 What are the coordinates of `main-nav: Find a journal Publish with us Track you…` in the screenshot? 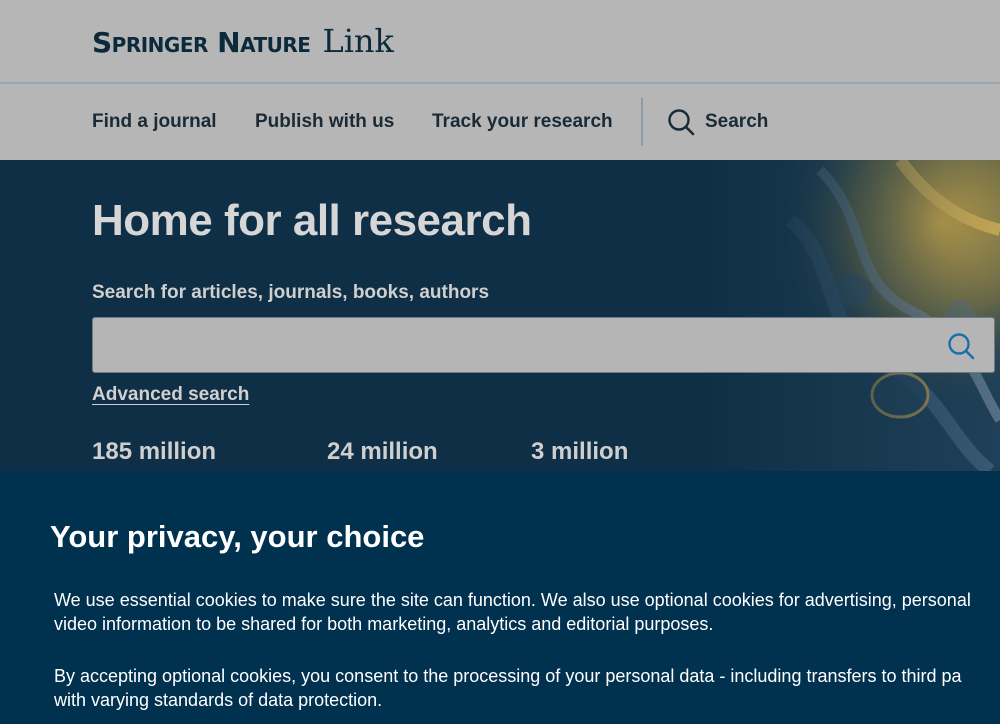 It's located at (500, 122).